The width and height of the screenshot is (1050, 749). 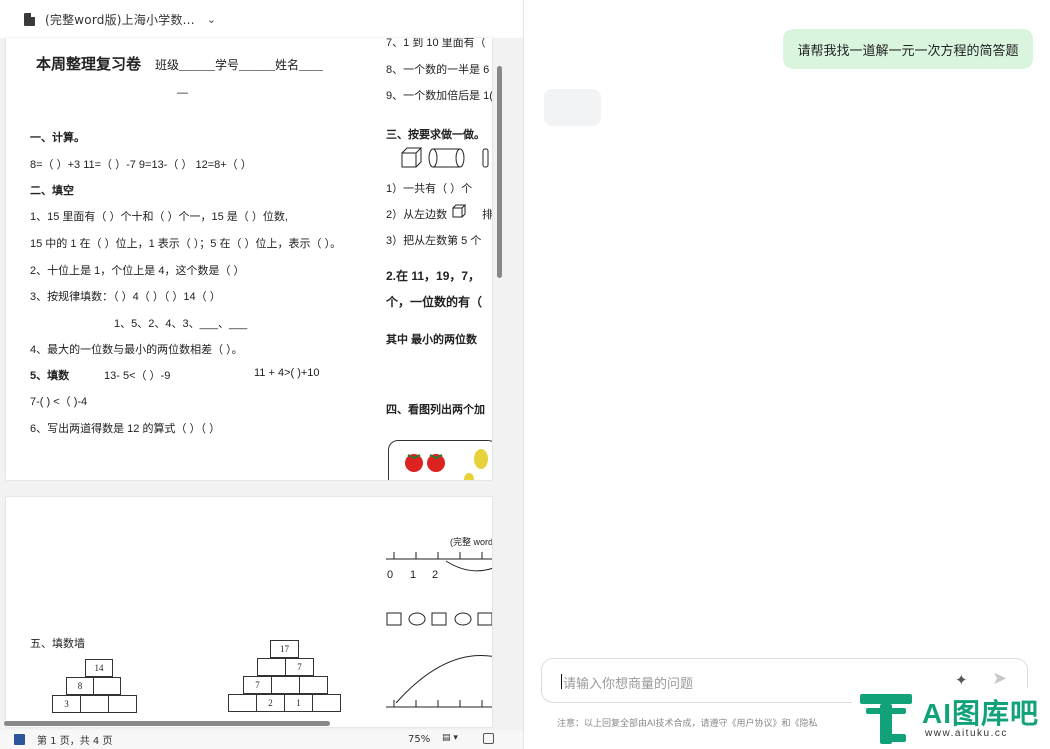 I want to click on worksheet-title: 本周整理复习卷, so click(x=89, y=65).